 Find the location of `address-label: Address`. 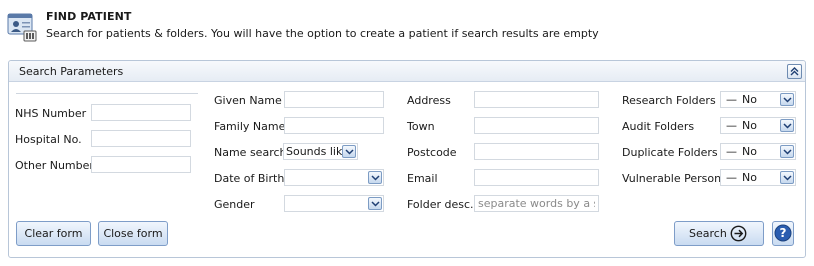

address-label: Address is located at coordinates (429, 100).